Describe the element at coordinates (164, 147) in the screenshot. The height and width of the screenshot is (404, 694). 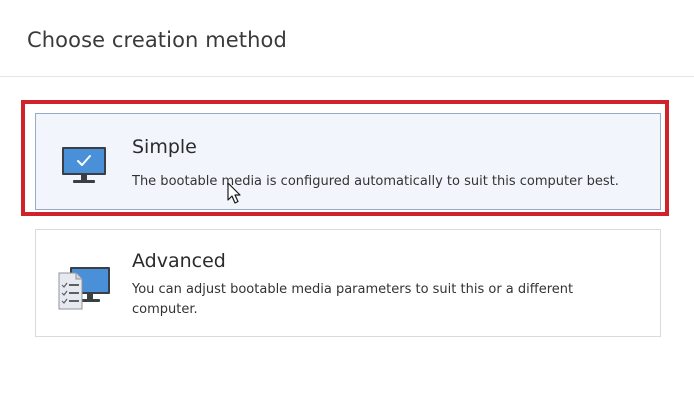
I see `option-title: Simple` at that location.